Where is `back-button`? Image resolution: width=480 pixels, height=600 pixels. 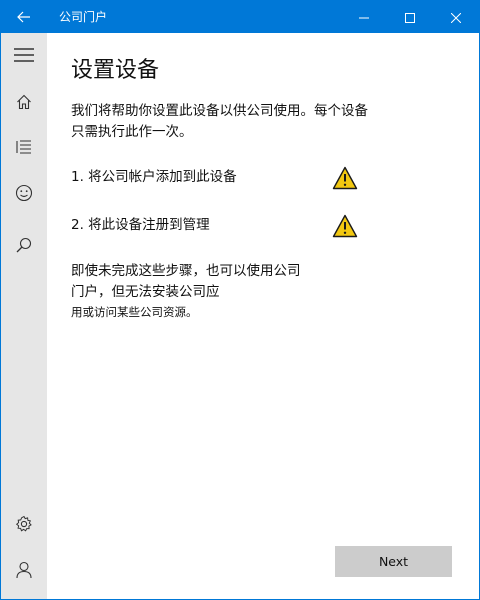
back-button is located at coordinates (24, 17).